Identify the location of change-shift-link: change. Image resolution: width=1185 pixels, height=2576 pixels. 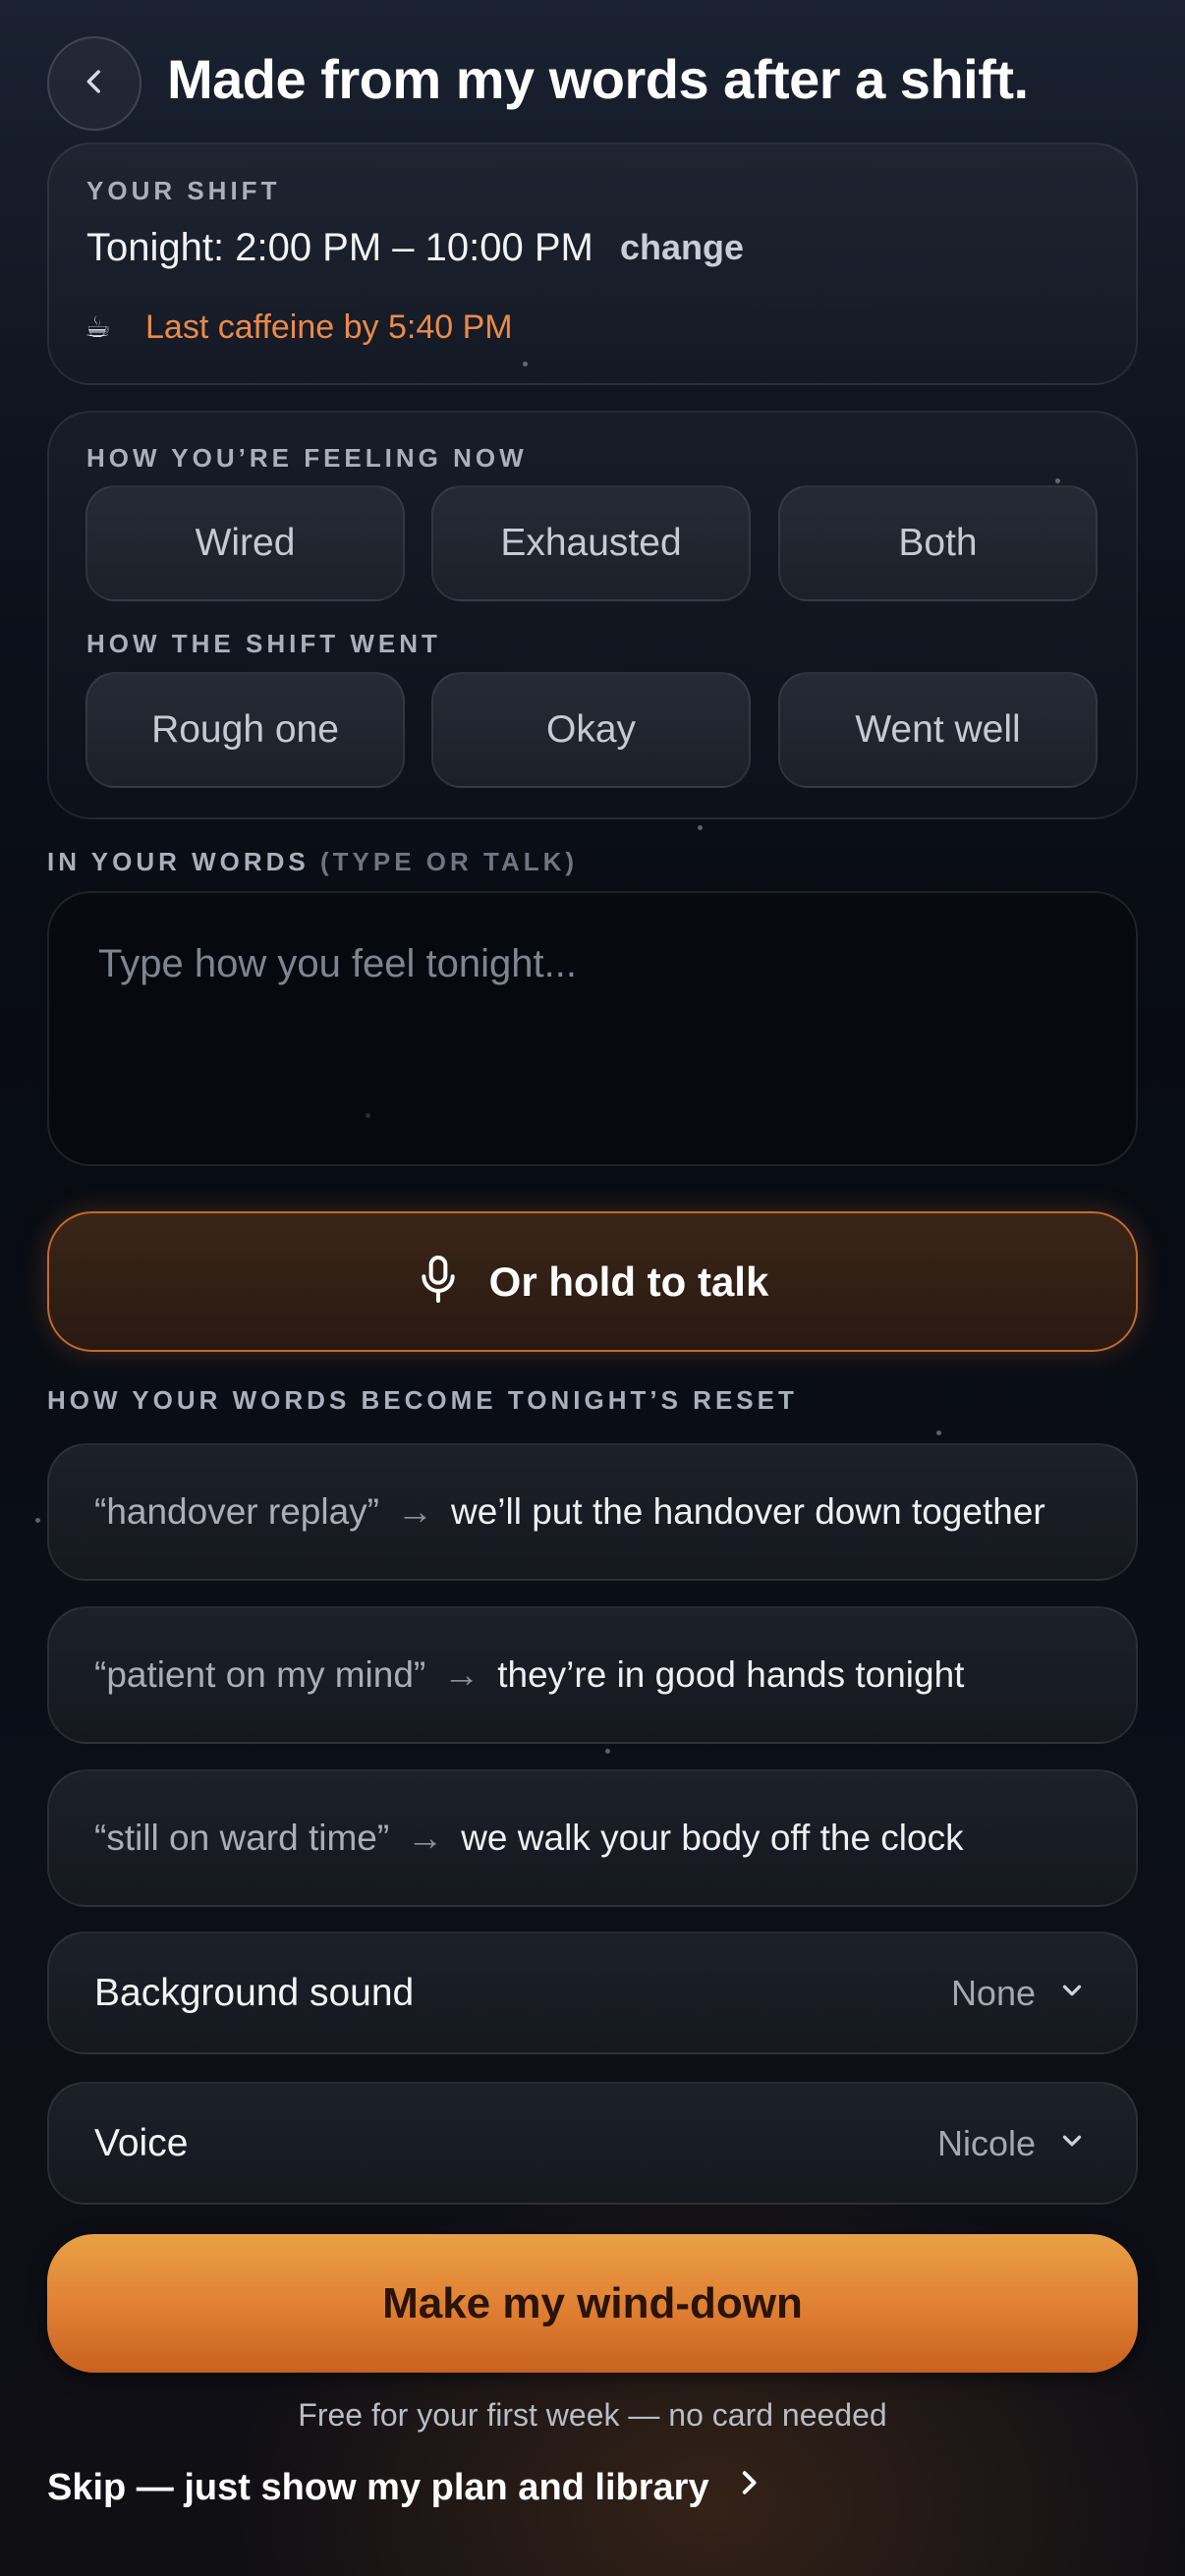
(682, 247).